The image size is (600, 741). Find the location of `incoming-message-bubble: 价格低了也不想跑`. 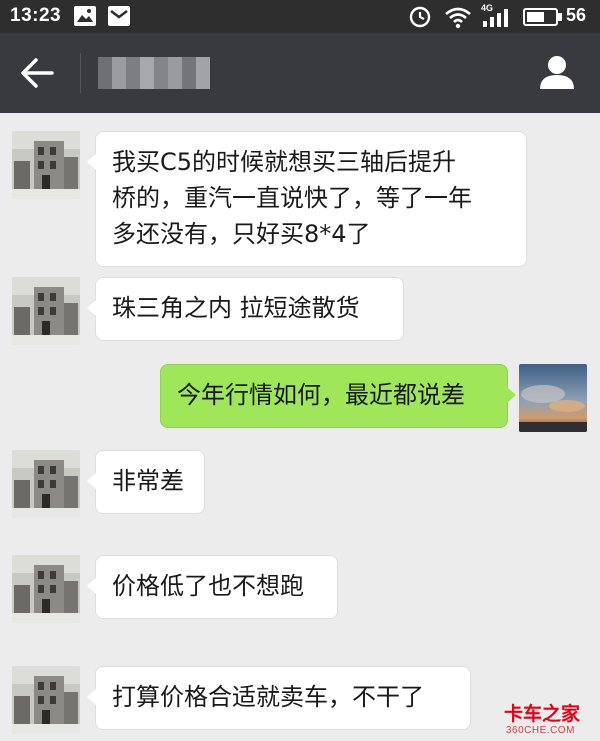

incoming-message-bubble: 价格低了也不想跑 is located at coordinates (212, 587).